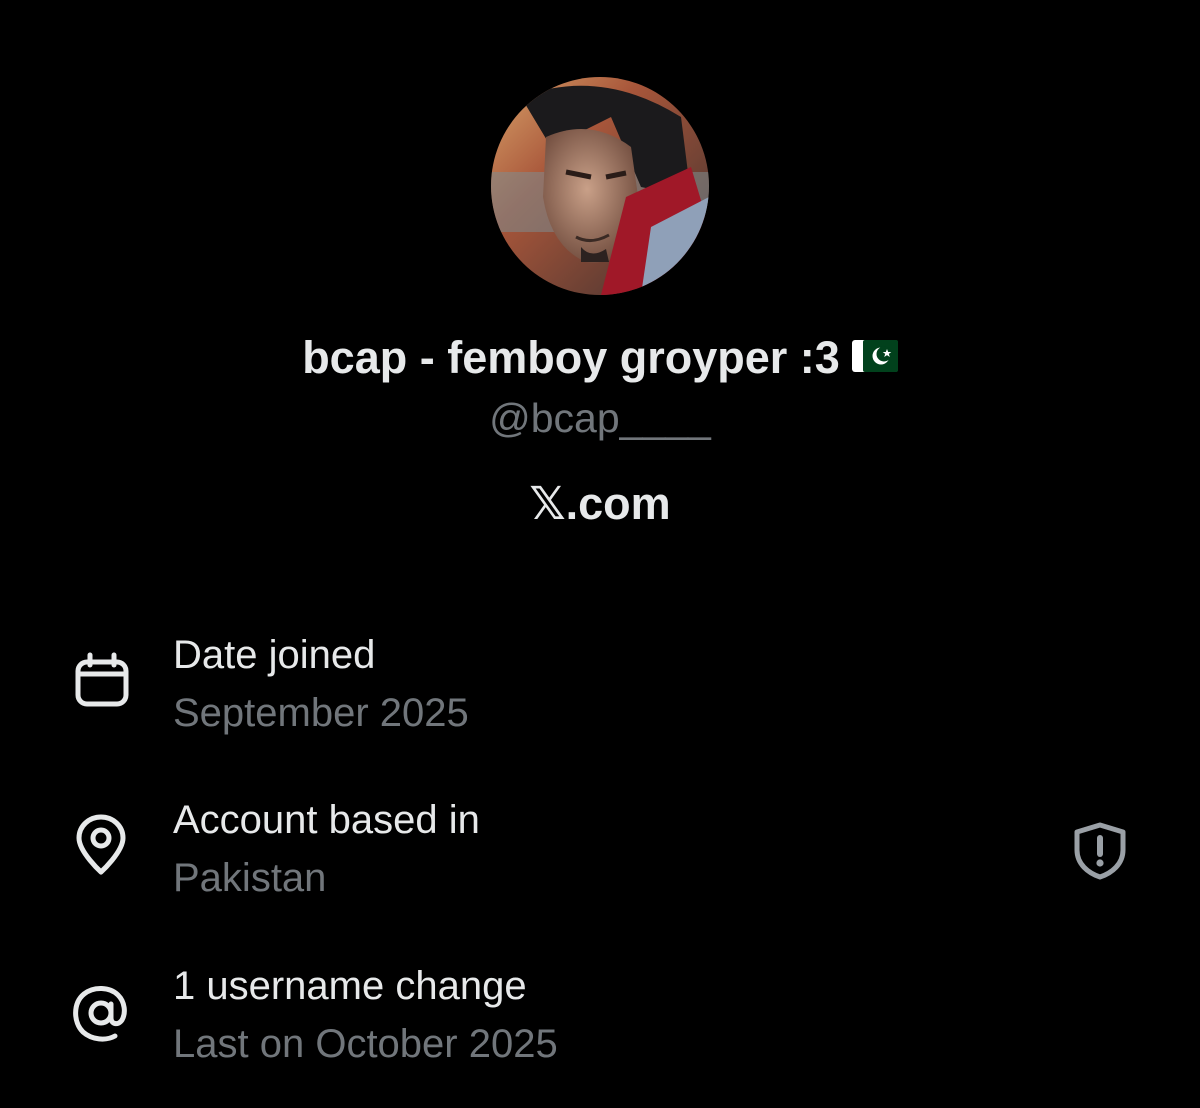  What do you see at coordinates (350, 986) in the screenshot?
I see `username-change-label: 1 username change` at bounding box center [350, 986].